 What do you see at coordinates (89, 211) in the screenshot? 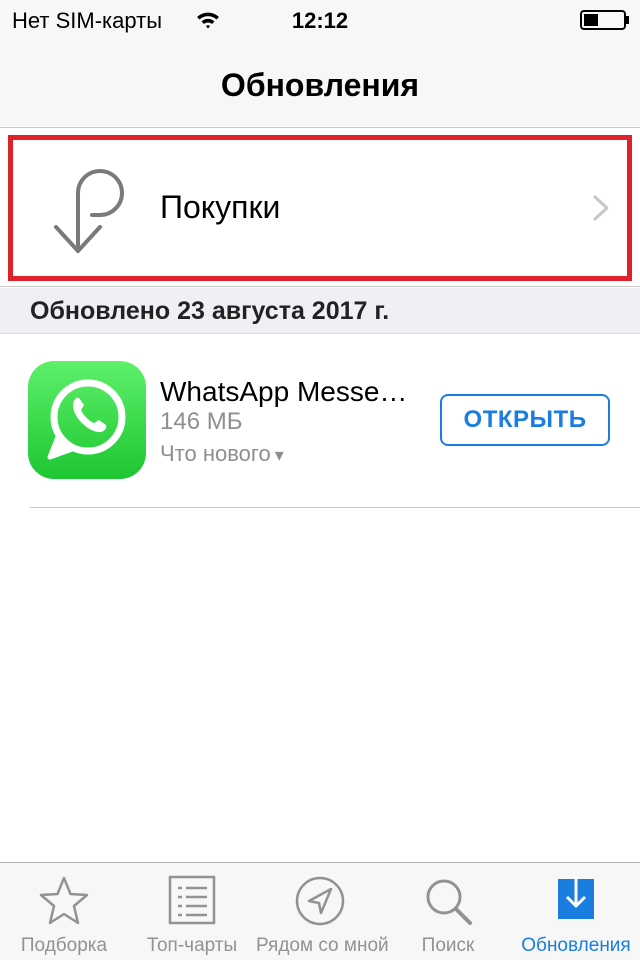
I see `purchases-loop-arrow-icon` at bounding box center [89, 211].